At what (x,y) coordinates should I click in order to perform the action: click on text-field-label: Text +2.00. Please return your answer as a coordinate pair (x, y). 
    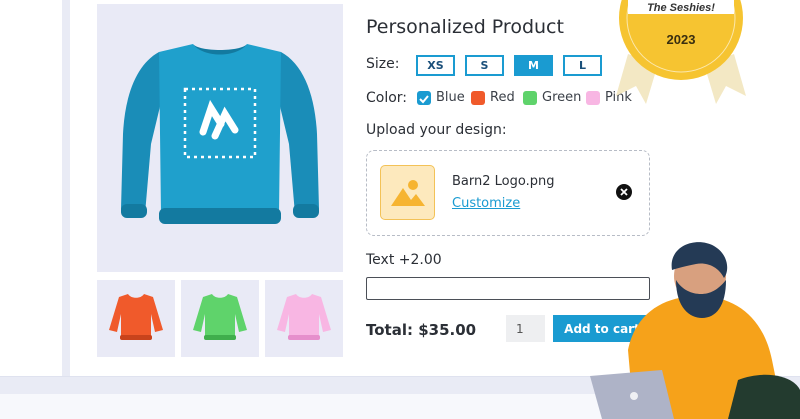
    Looking at the image, I should click on (404, 260).